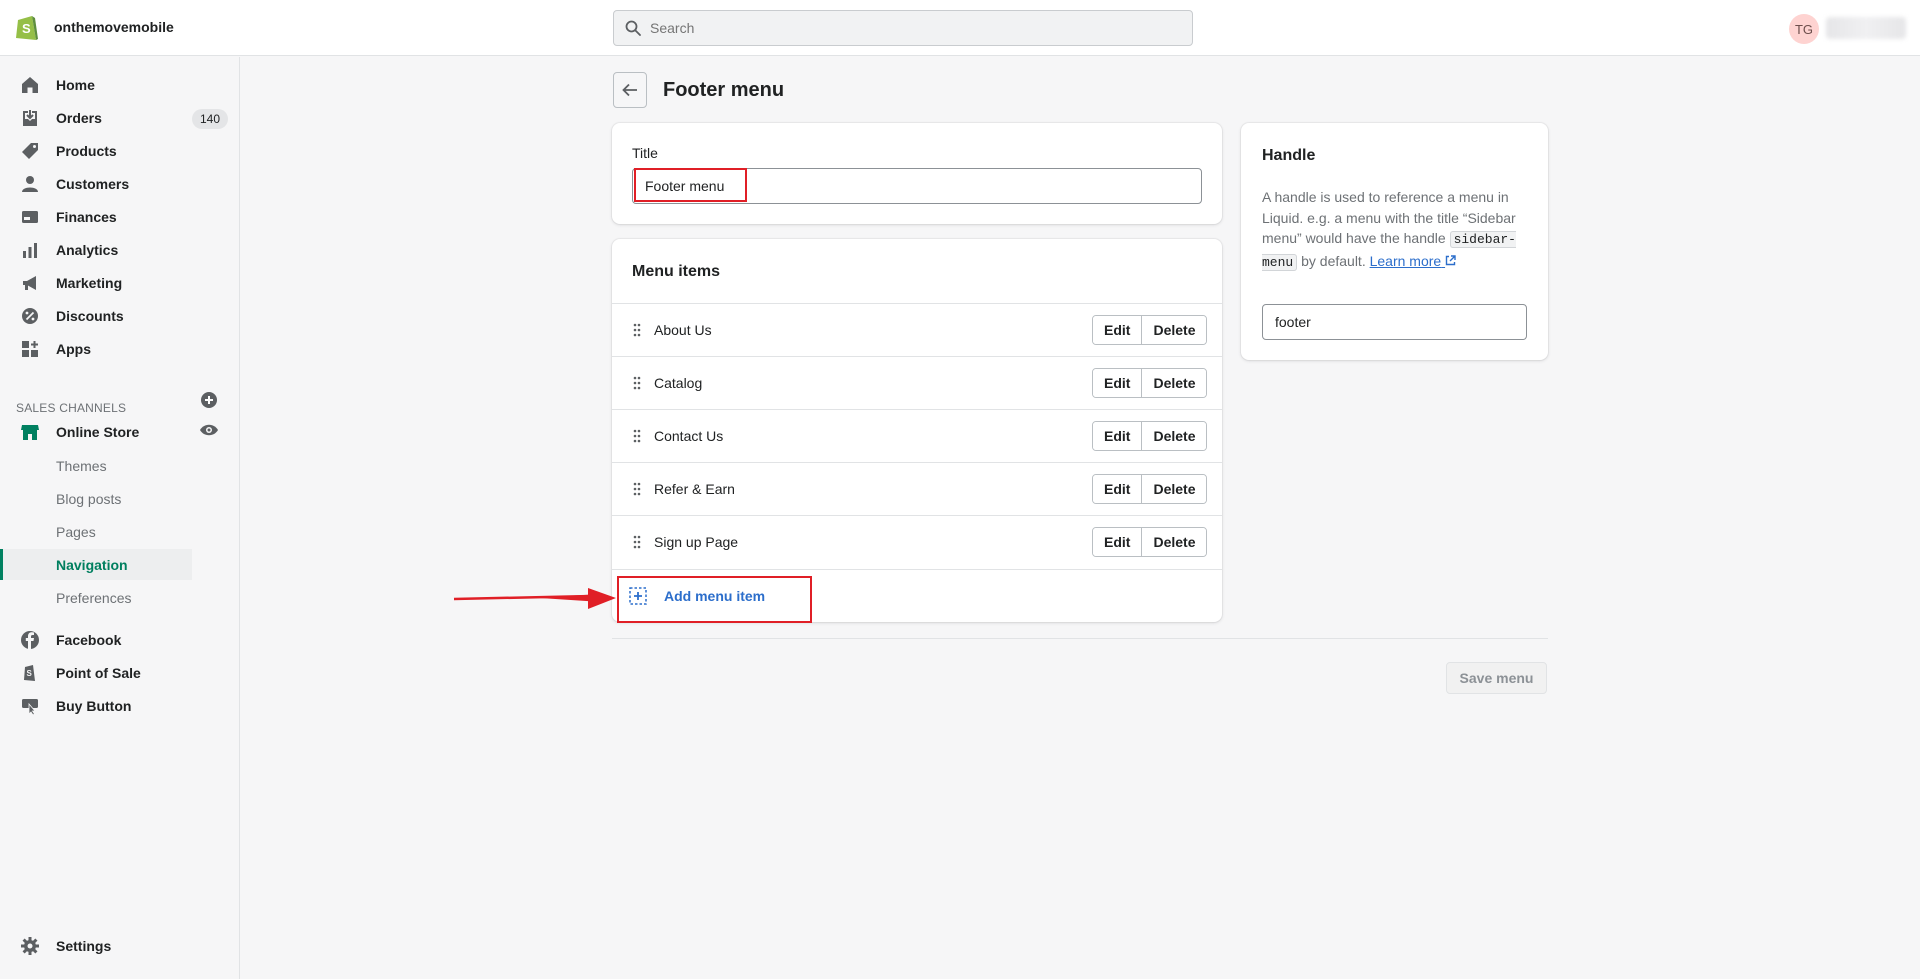 The image size is (1920, 979). I want to click on sidebar-subitem-label: Blog posts, so click(89, 499).